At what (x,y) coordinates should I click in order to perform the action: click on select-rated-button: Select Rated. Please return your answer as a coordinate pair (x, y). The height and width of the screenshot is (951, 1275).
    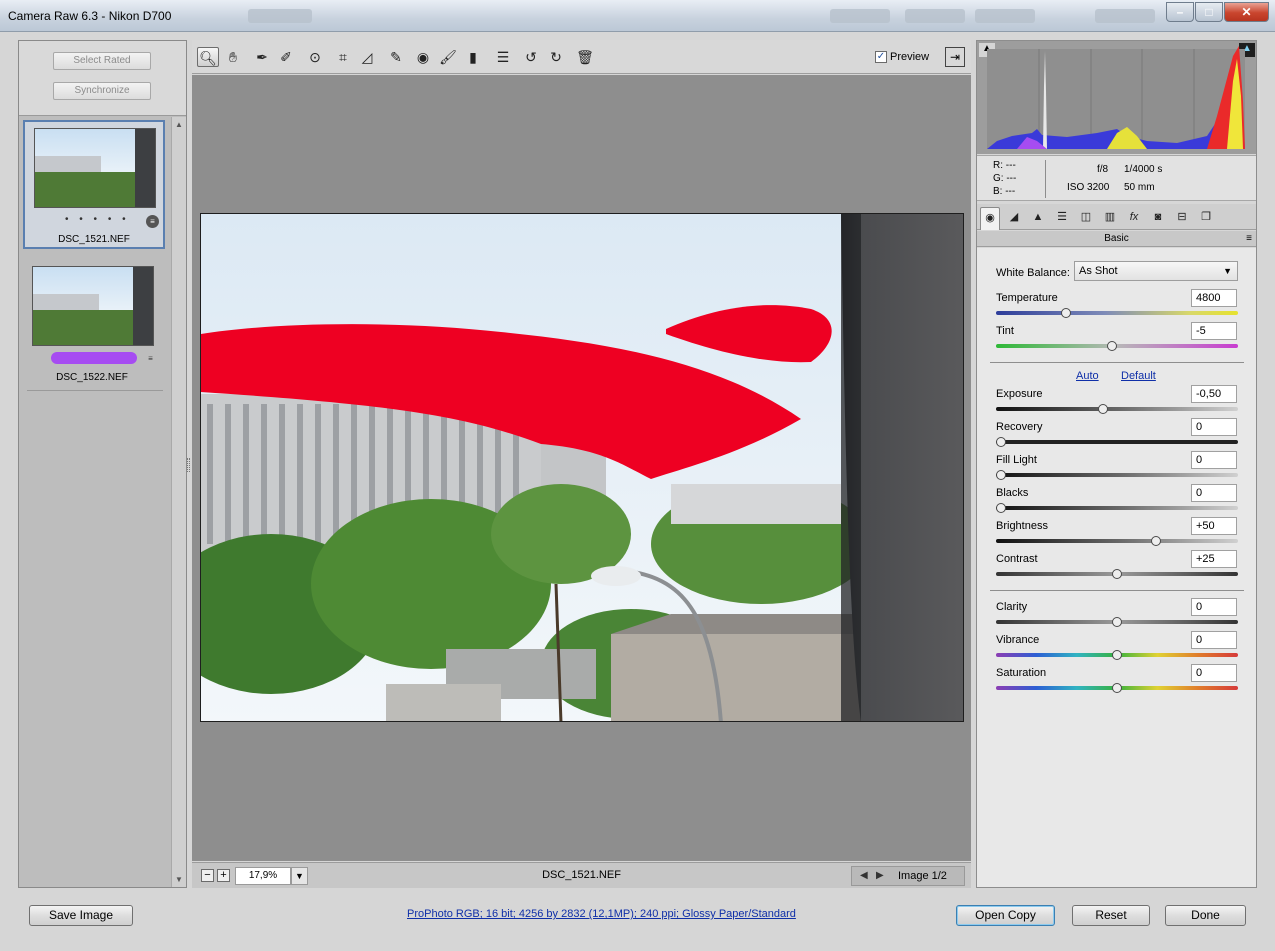
    Looking at the image, I should click on (102, 61).